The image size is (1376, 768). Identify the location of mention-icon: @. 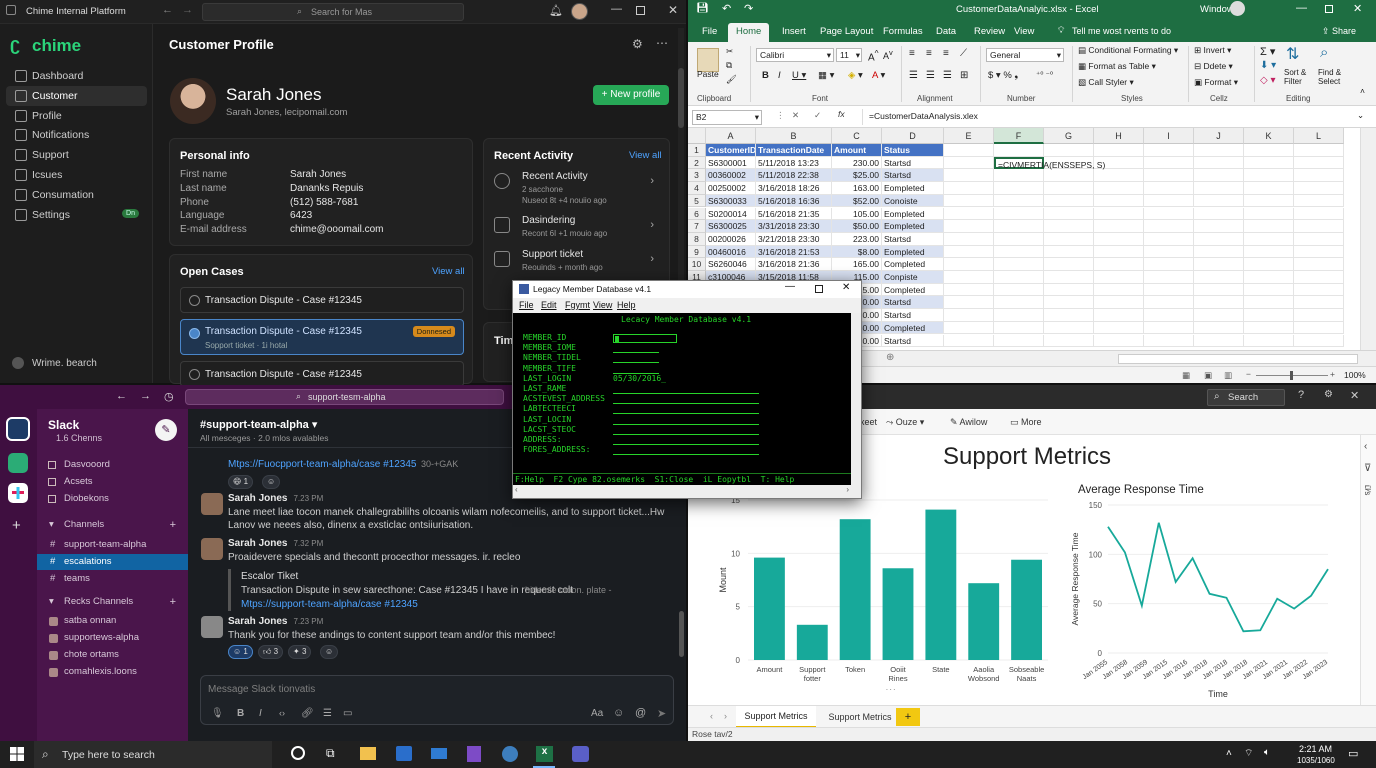
(640, 713).